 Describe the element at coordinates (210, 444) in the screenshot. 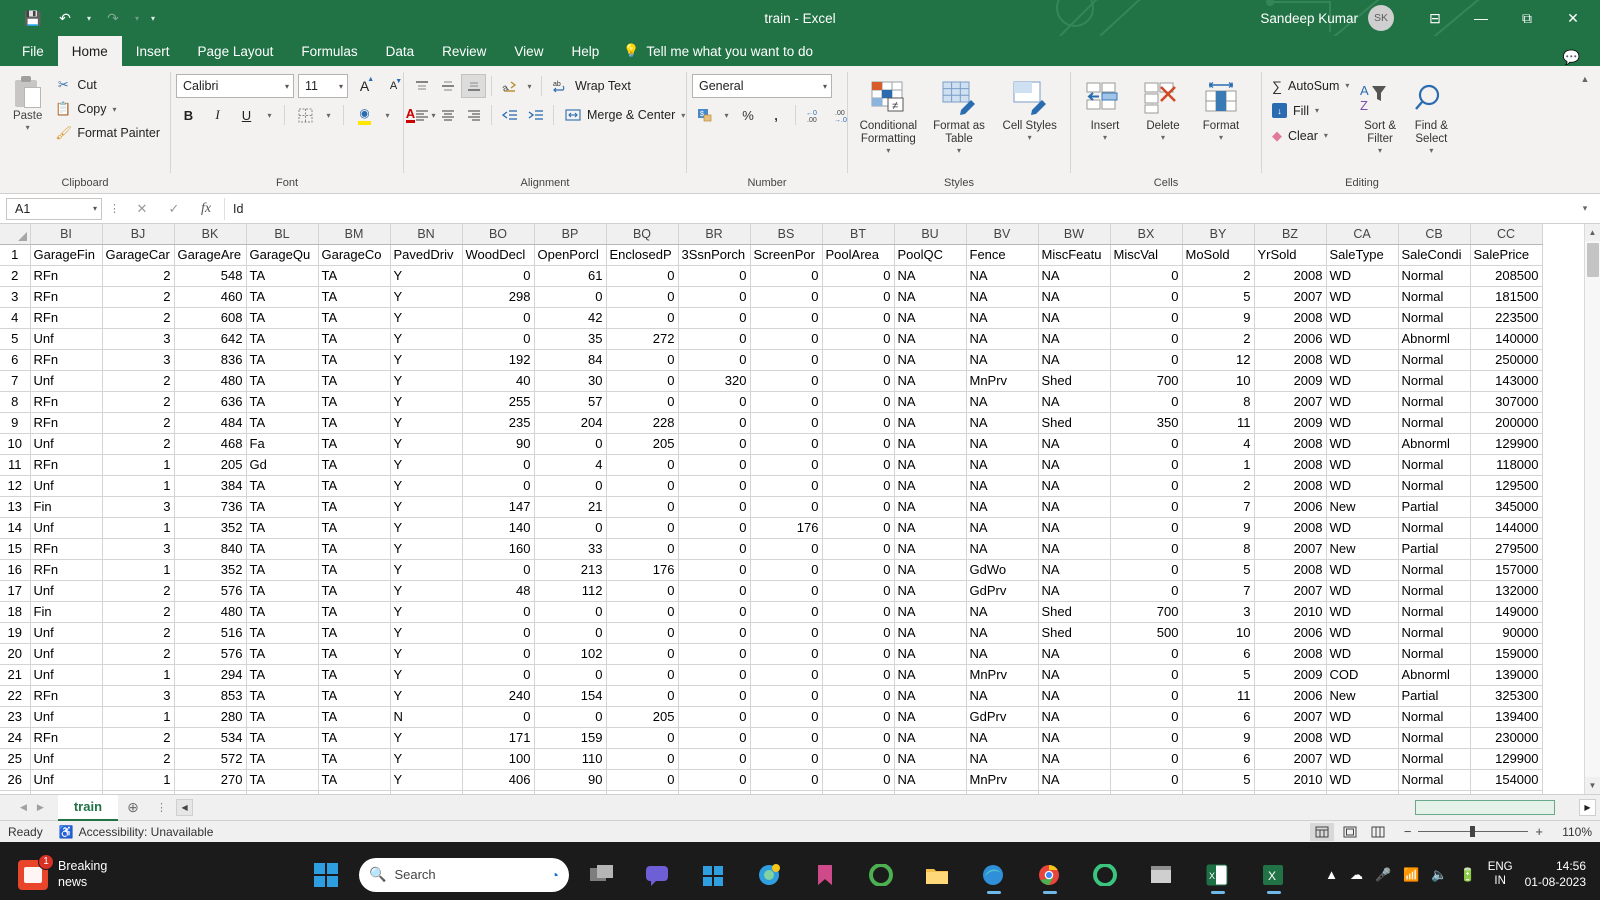

I see `cell-BK10: 468` at that location.